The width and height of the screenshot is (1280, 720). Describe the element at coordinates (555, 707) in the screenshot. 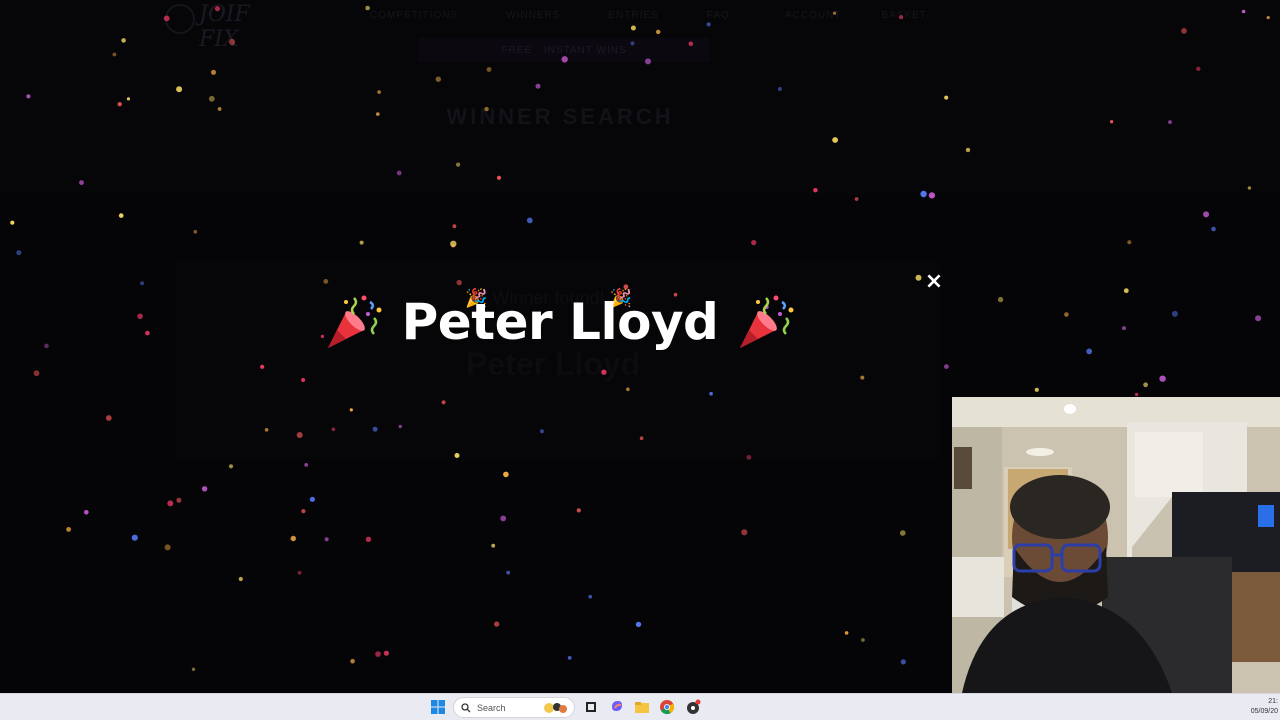

I see `search-highlight-icon` at that location.